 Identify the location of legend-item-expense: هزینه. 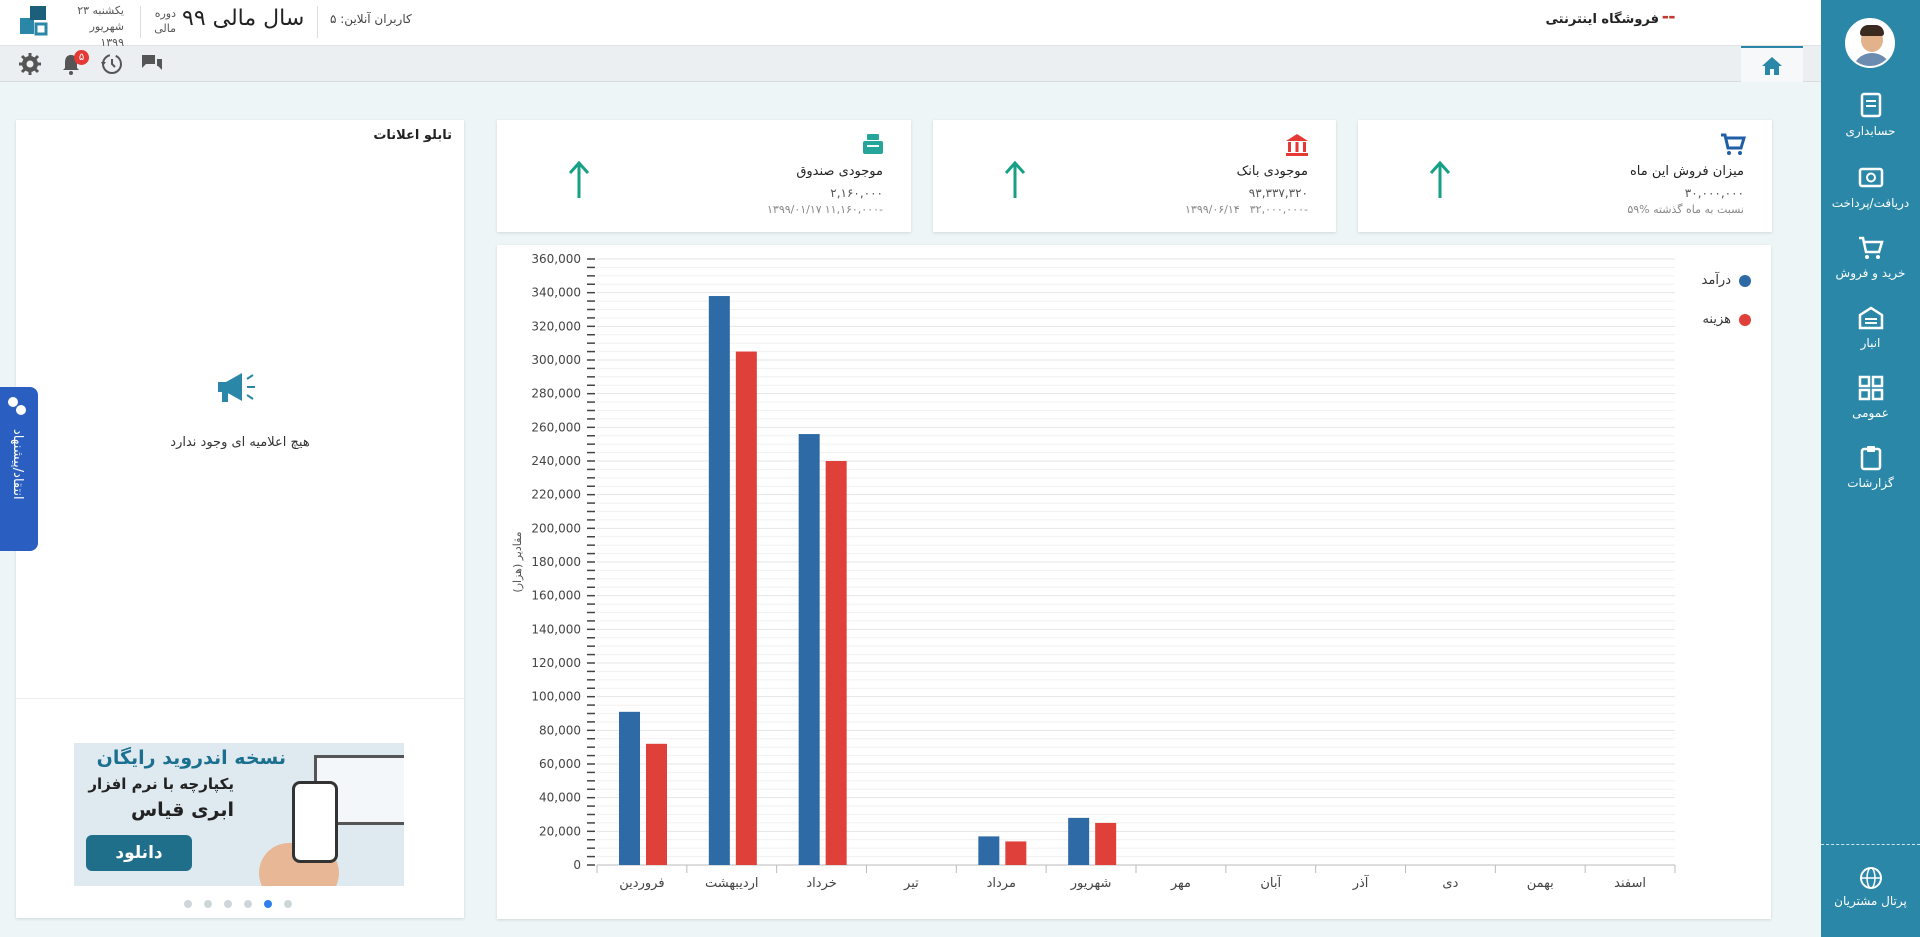
(1726, 319).